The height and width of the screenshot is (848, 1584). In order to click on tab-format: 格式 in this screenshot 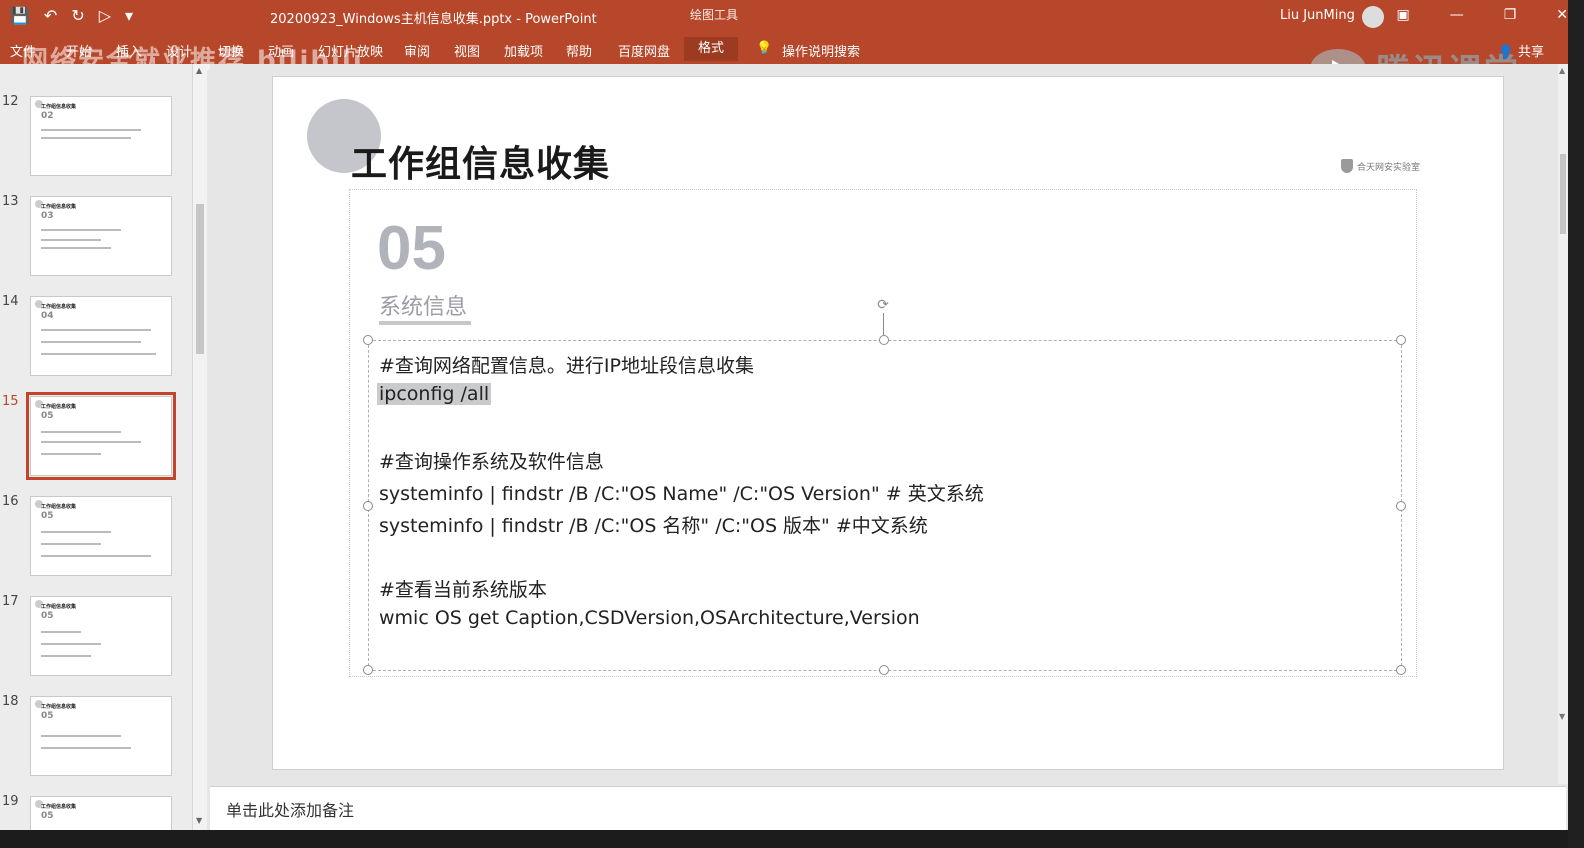, I will do `click(711, 49)`.